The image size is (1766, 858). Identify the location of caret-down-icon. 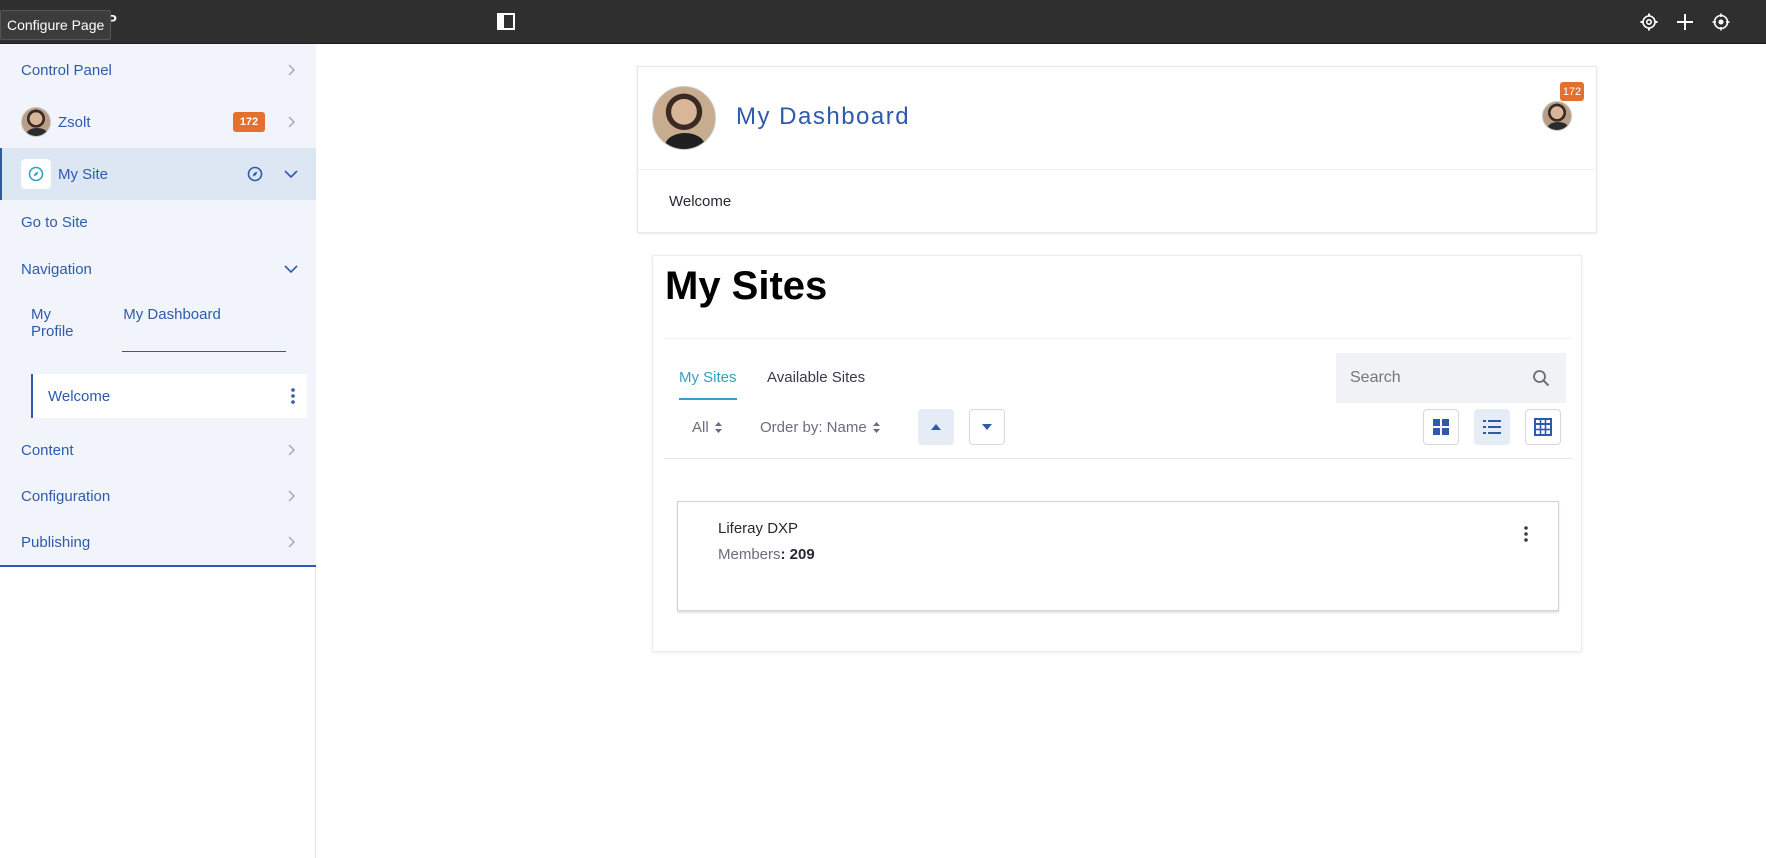
(987, 427).